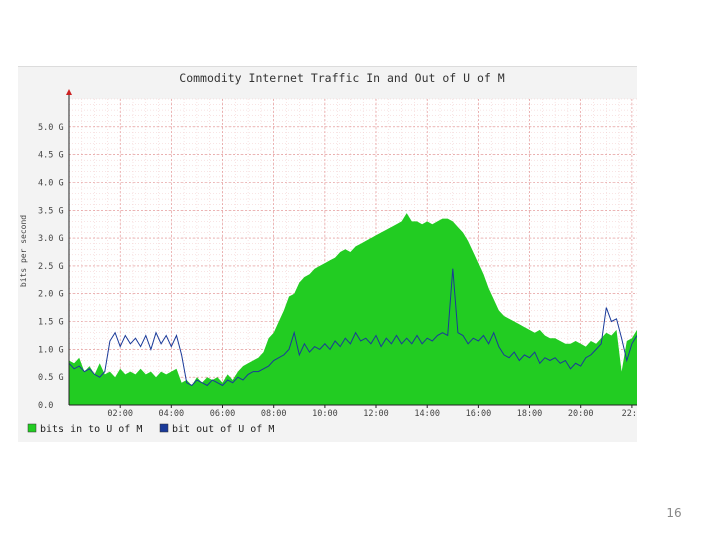  Describe the element at coordinates (172, 414) in the screenshot. I see `x-tick-label: 04:00` at that location.